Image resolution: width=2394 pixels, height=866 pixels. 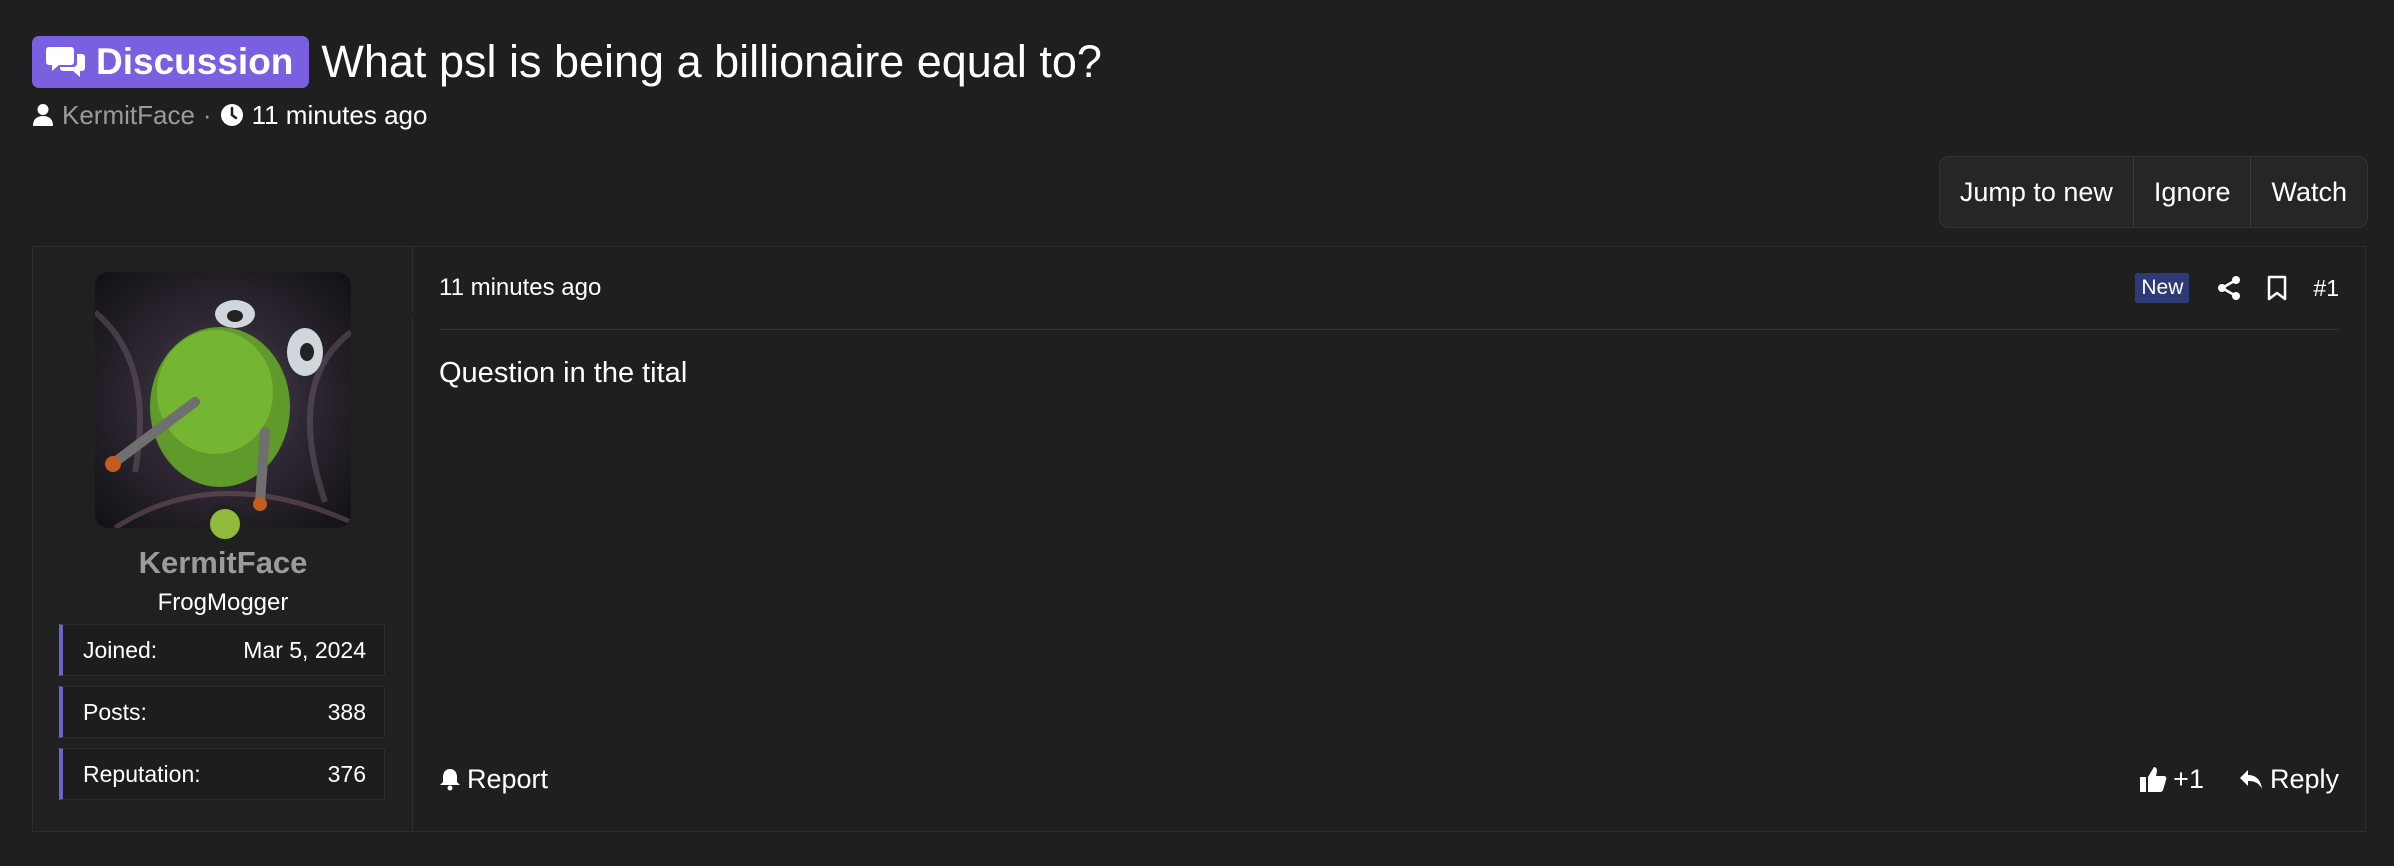 I want to click on stat-label: Joined:, so click(x=120, y=649).